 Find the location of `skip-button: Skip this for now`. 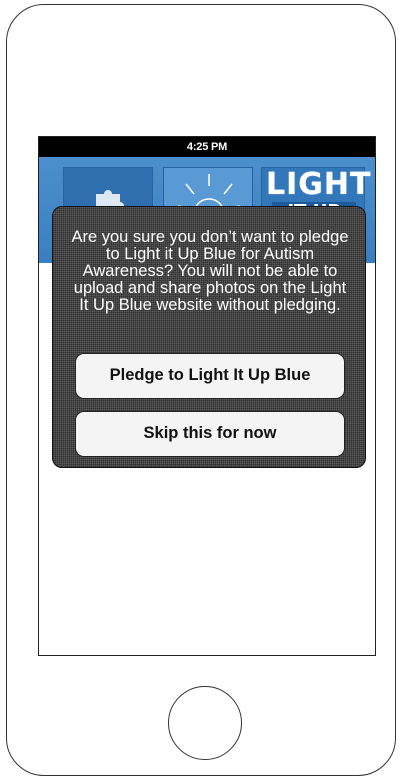

skip-button: Skip this for now is located at coordinates (210, 434).